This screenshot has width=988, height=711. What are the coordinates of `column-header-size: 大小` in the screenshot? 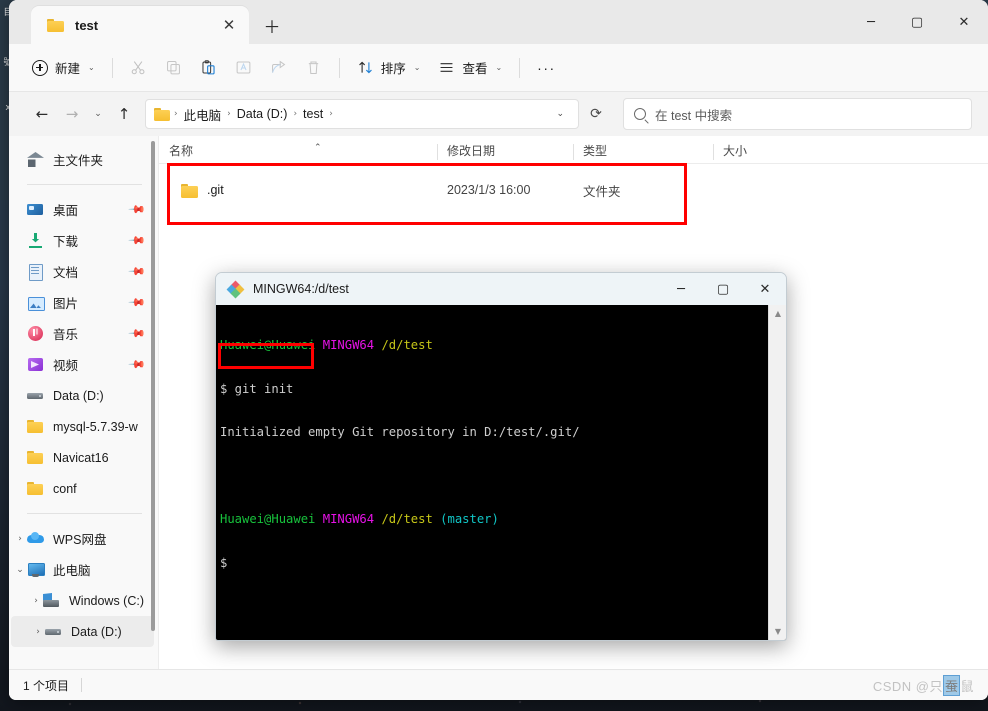 It's located at (763, 152).